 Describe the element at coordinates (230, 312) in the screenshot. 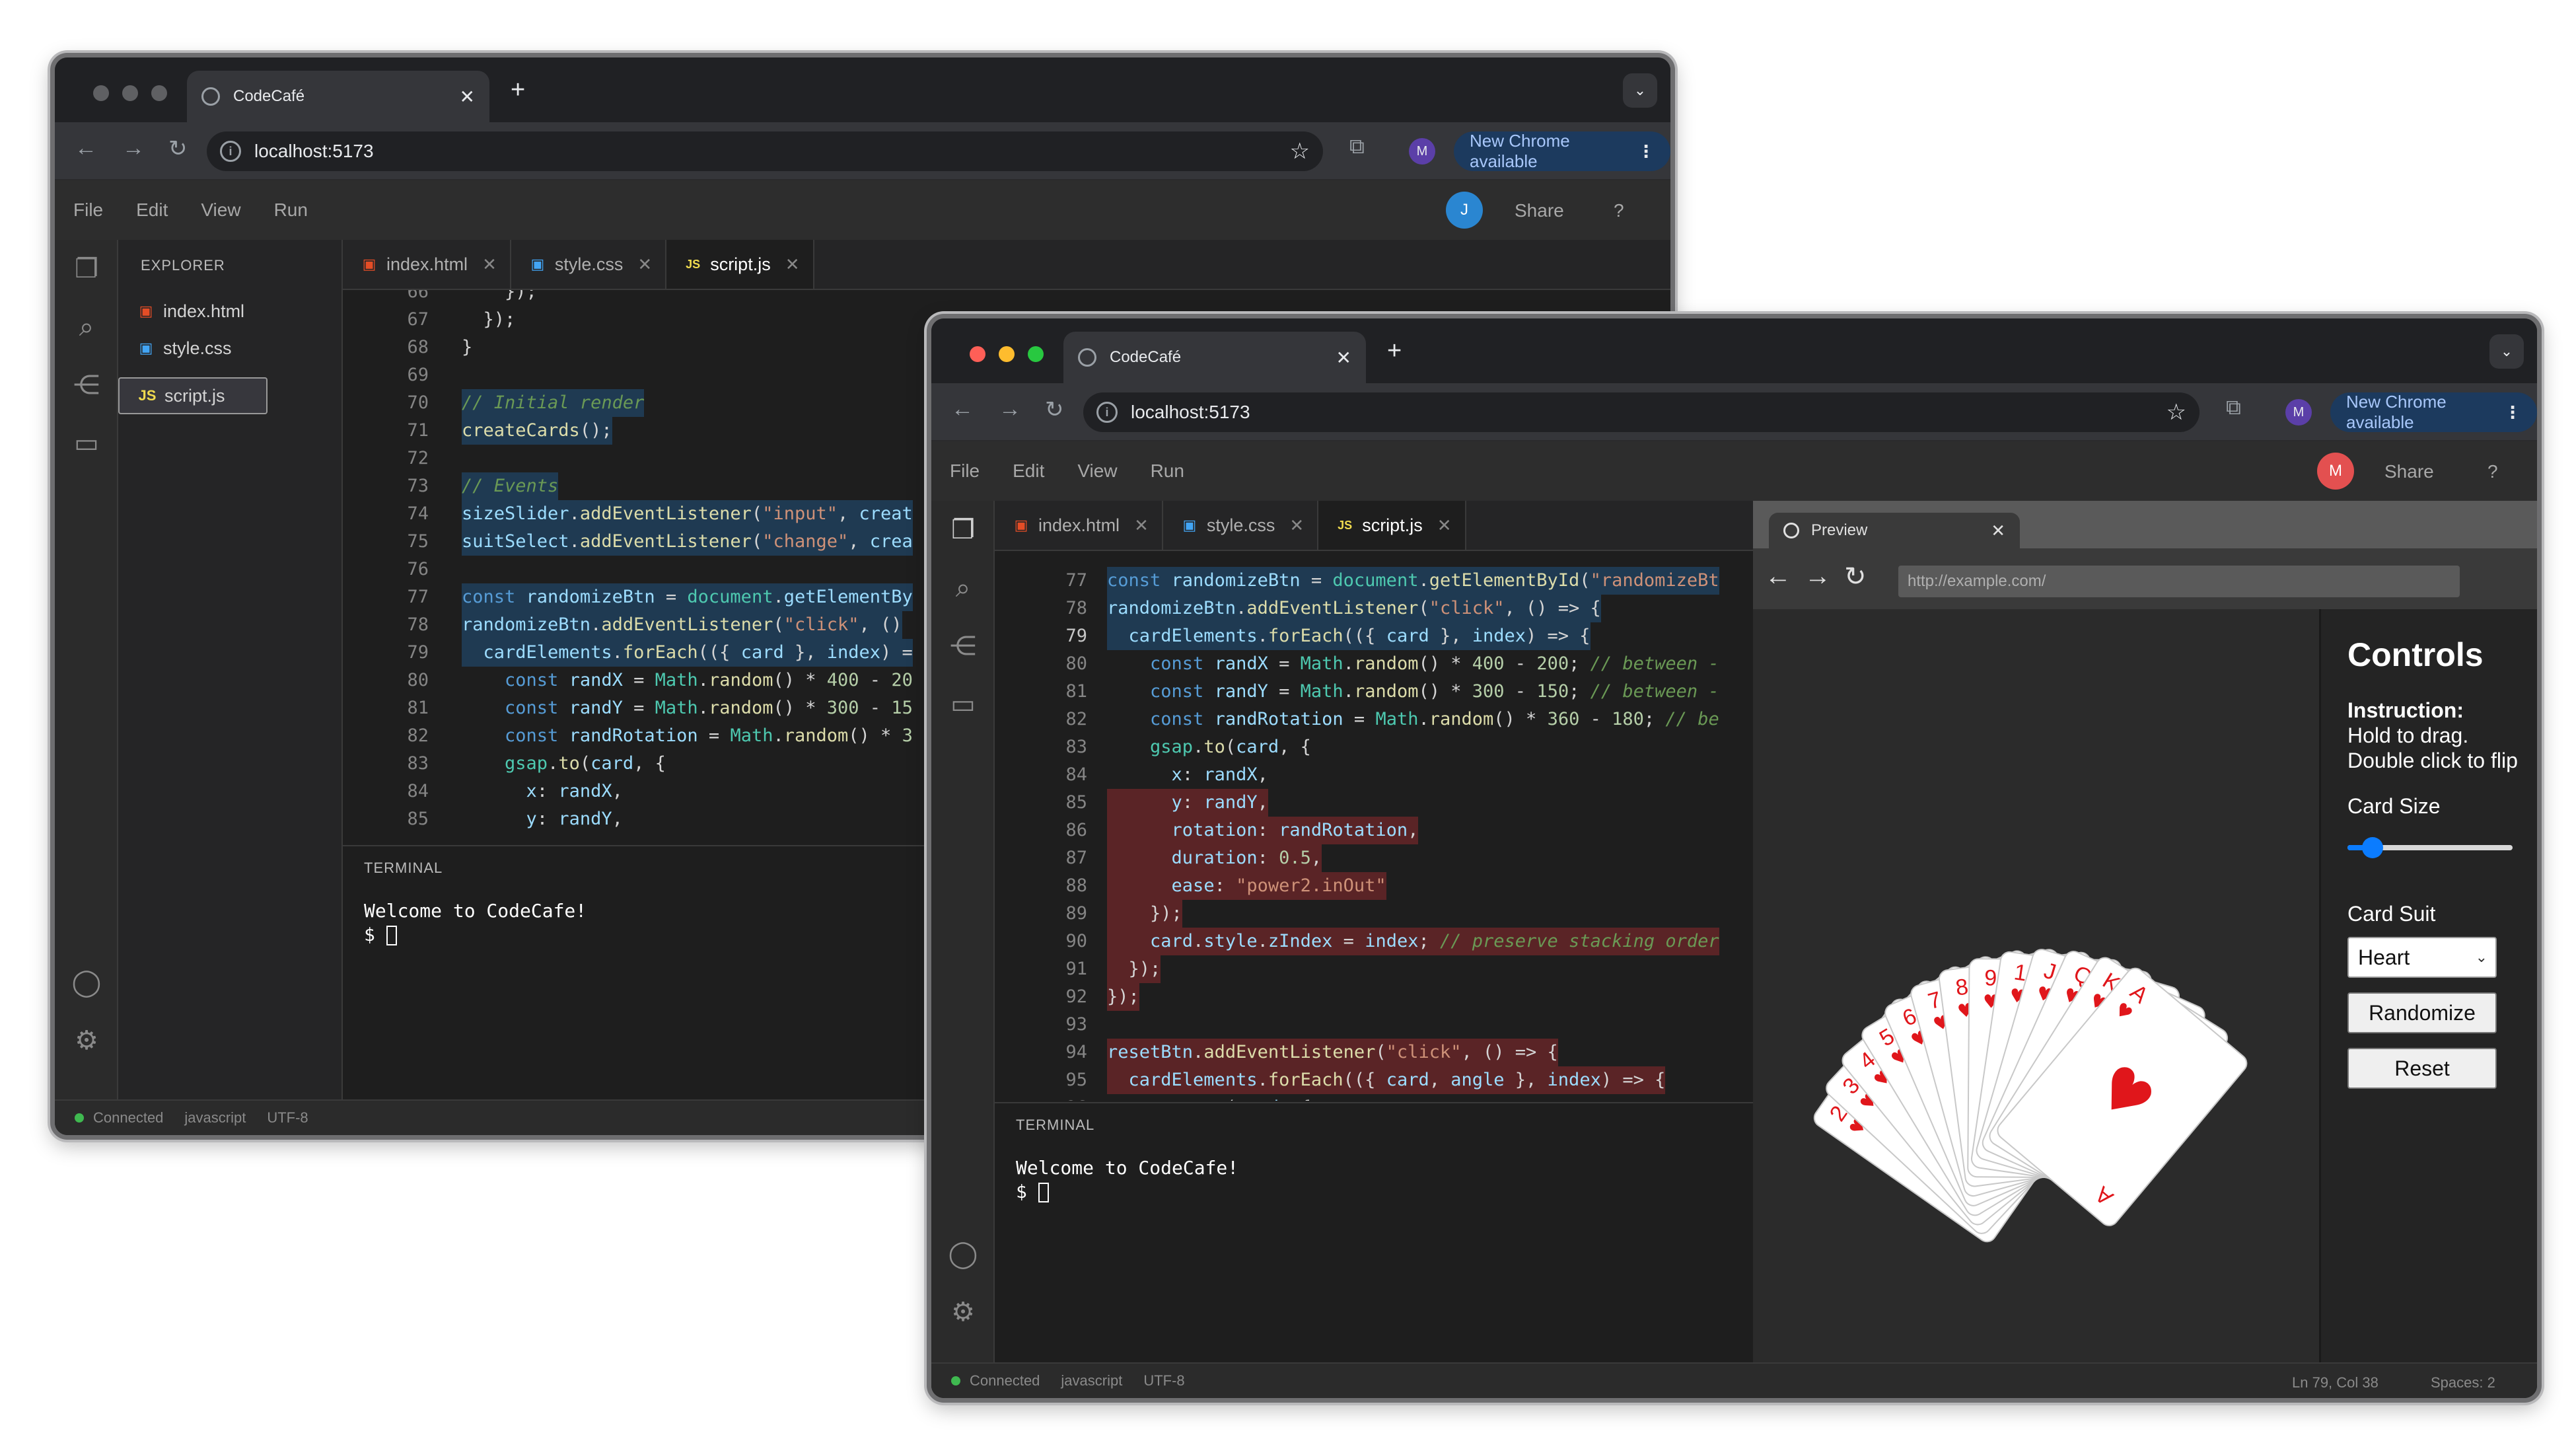

I see `file-item-index-html: ▣ index.html` at that location.